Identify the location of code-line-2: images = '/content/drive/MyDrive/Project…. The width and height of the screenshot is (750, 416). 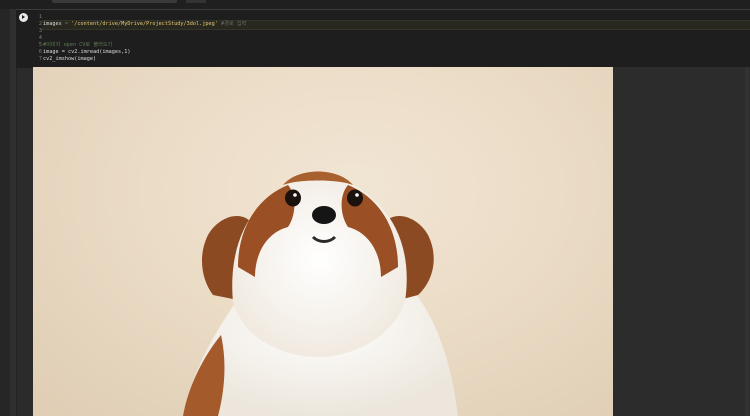
(144, 24).